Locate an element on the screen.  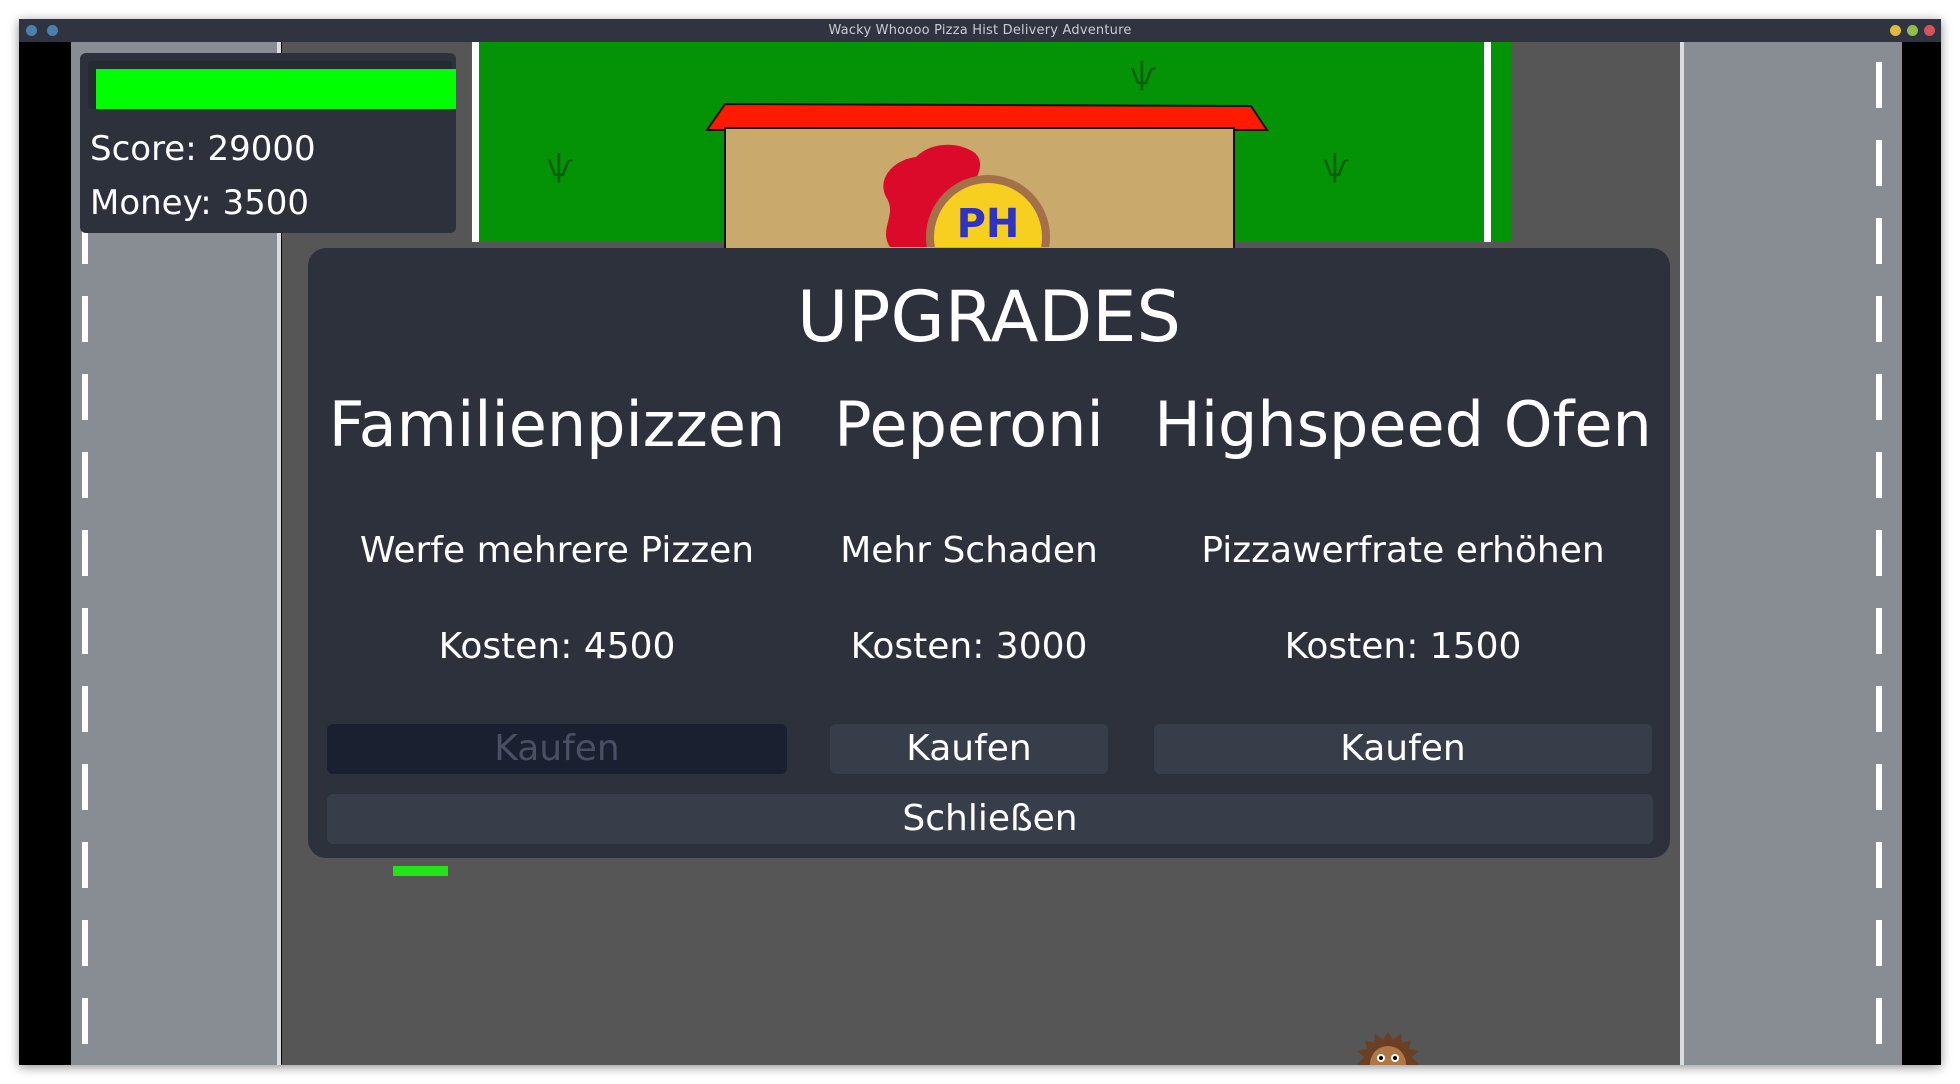
upgrade-name: Familienpizzen is located at coordinates (557, 424).